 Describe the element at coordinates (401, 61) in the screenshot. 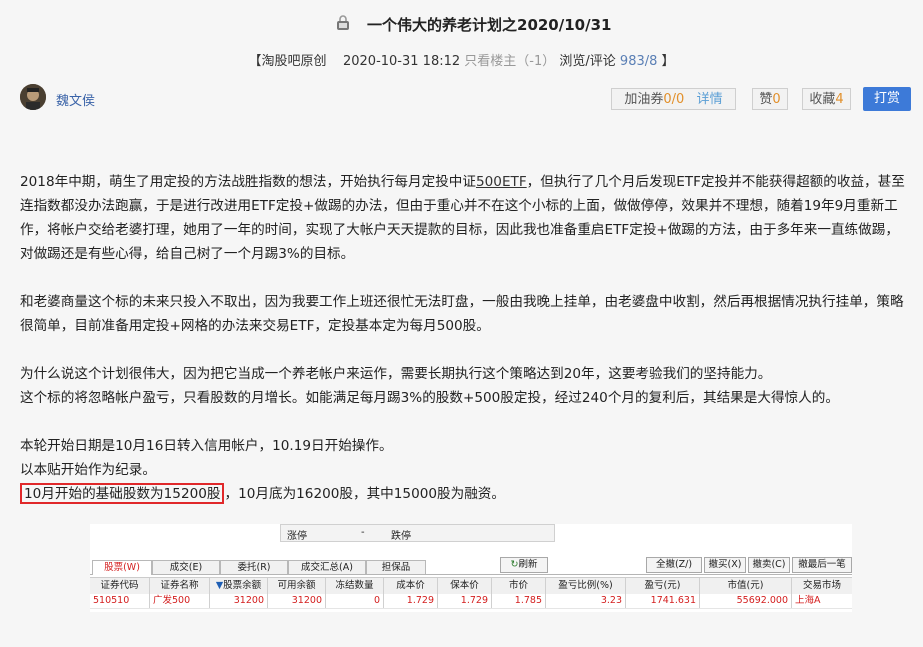

I see `post-datetime: 2020-10-31 18:12` at that location.